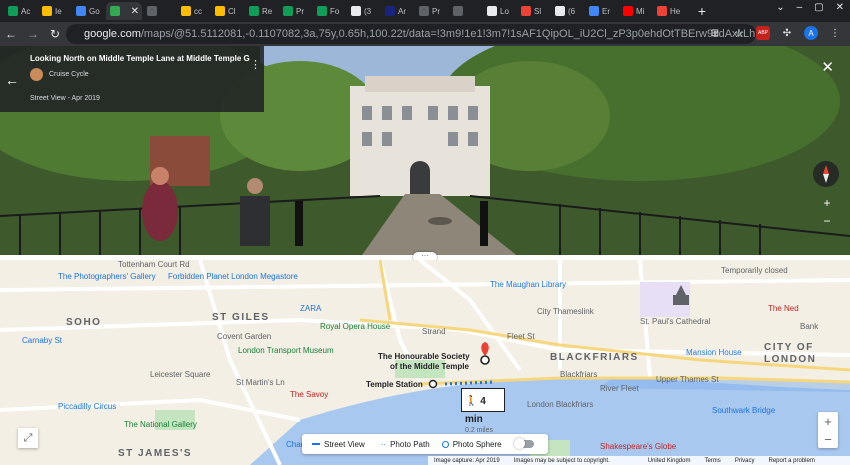 The width and height of the screenshot is (850, 465). Describe the element at coordinates (743, 410) in the screenshot. I see `map-label: Southwark Bridge` at that location.